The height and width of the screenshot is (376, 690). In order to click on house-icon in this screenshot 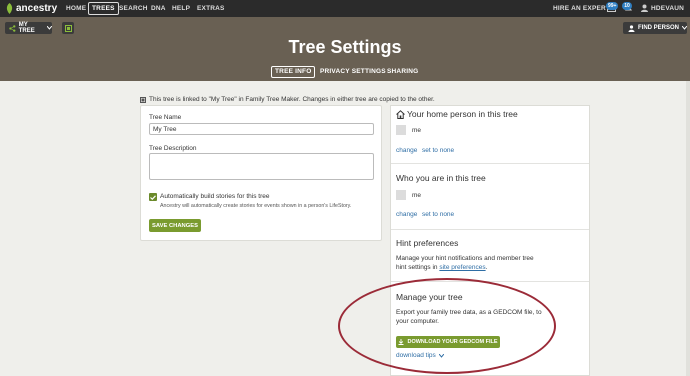, I will do `click(400, 114)`.